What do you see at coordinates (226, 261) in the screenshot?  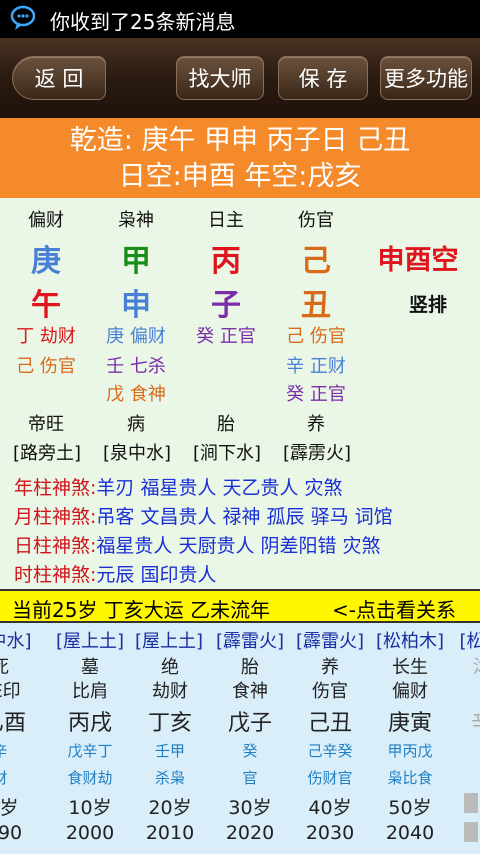 I see `pillar-stem-day: 丙` at bounding box center [226, 261].